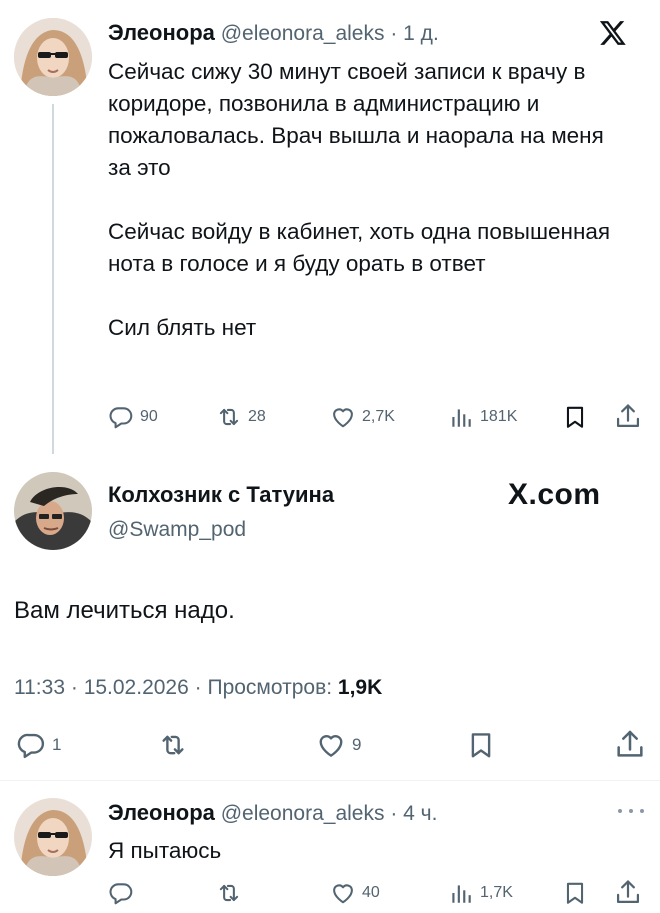 The height and width of the screenshot is (913, 660). I want to click on tweet-time: 1 д., so click(421, 33).